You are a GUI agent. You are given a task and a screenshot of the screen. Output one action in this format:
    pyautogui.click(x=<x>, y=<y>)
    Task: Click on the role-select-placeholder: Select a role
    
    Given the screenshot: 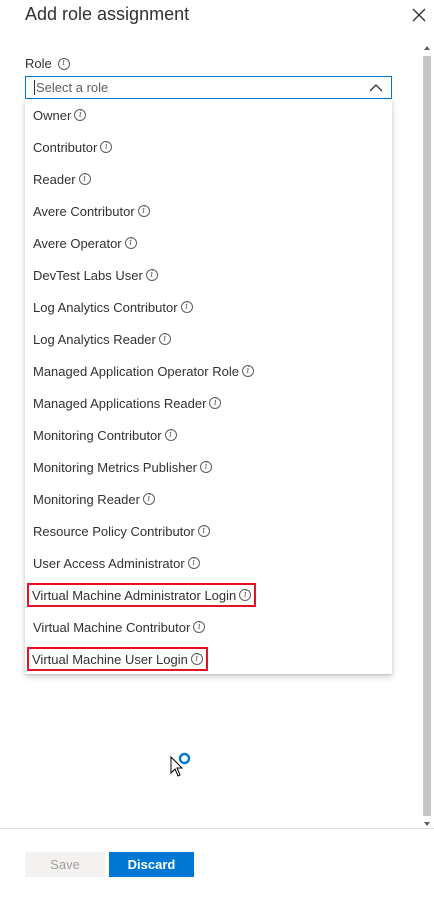 What is the action you would take?
    pyautogui.click(x=201, y=87)
    